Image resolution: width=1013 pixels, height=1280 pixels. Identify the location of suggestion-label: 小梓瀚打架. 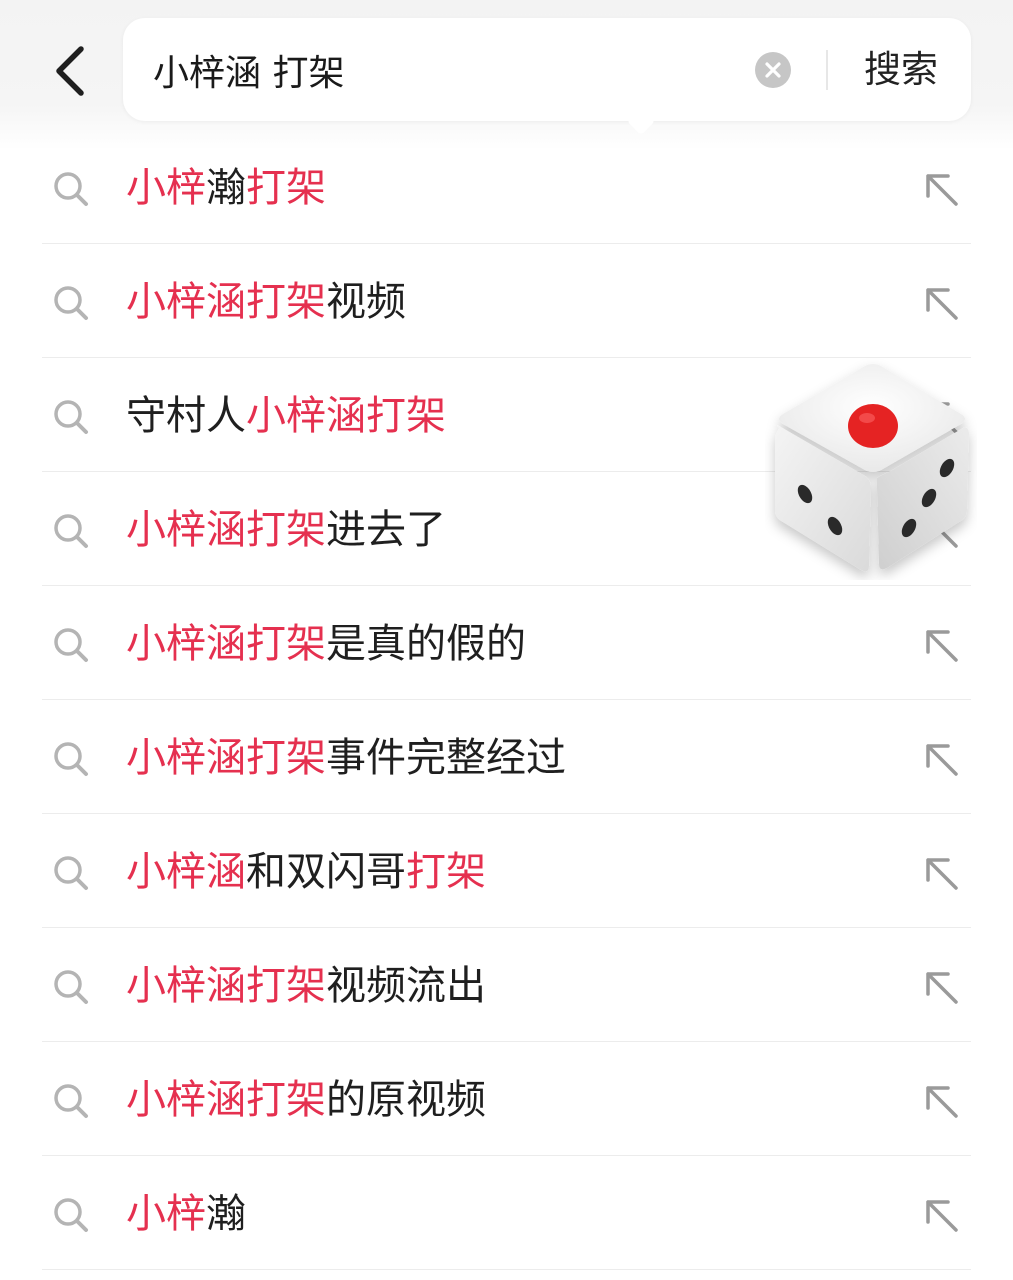
(226, 188).